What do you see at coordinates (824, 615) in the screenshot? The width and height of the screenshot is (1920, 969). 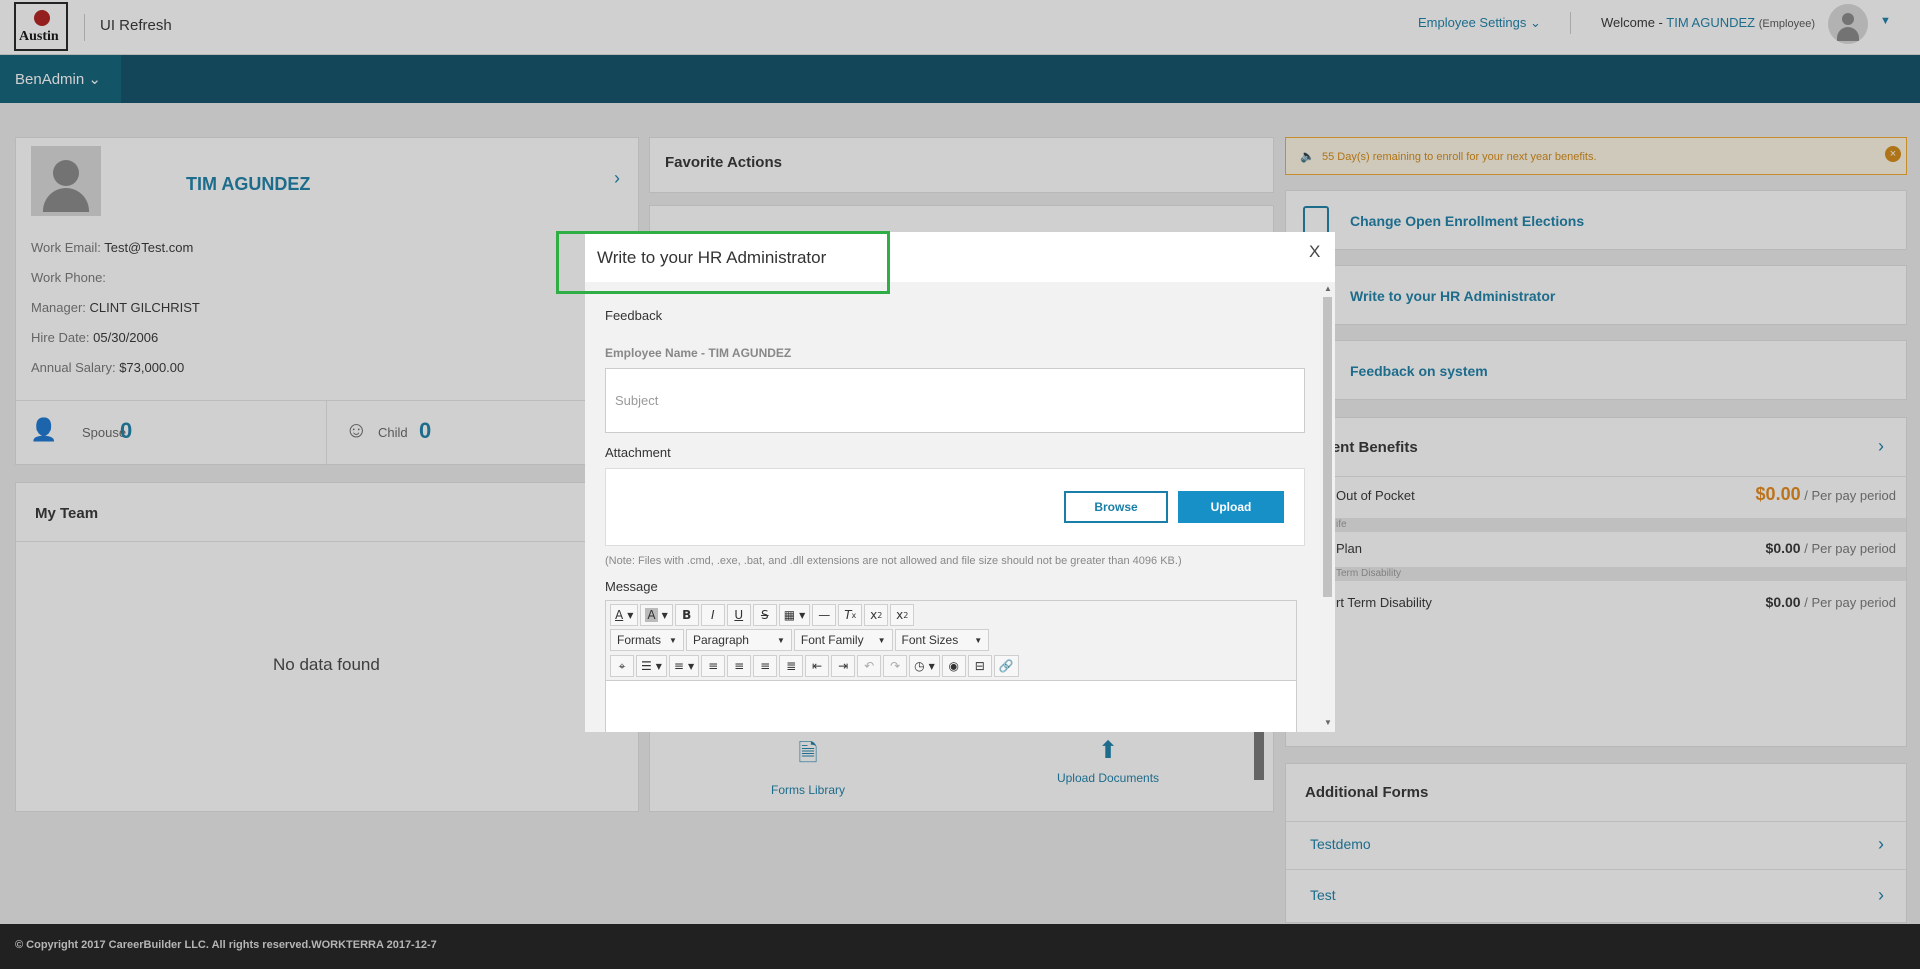 I see `horizontal-rule-icon: —` at bounding box center [824, 615].